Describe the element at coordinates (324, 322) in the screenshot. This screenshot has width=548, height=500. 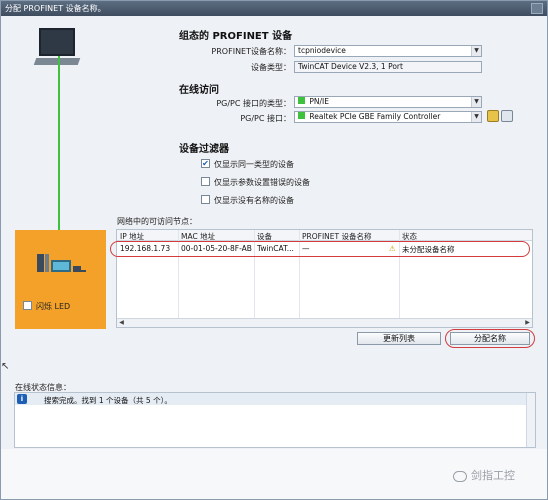
I see `horizontal-scrollbar: ◀ ▶` at that location.